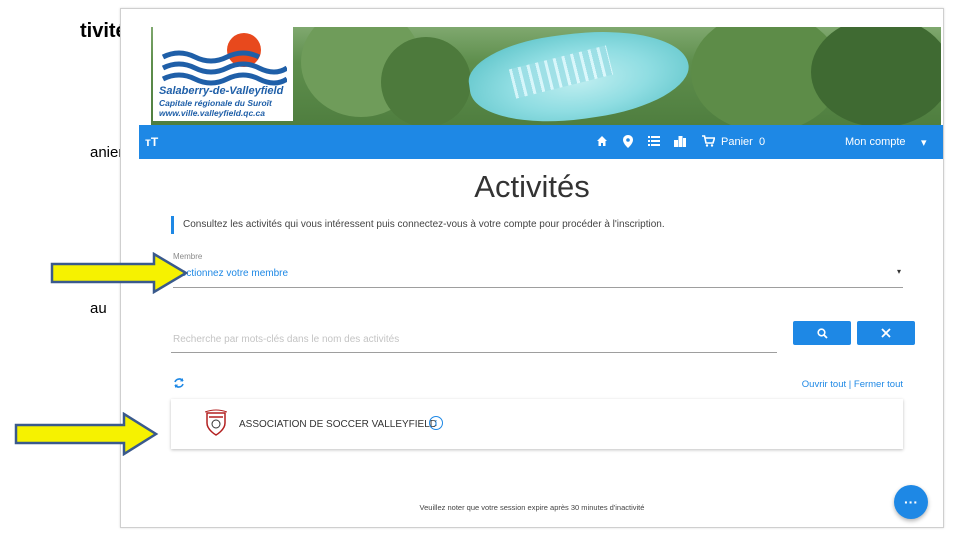 The width and height of the screenshot is (965, 533). What do you see at coordinates (216, 422) in the screenshot?
I see `soccer-club-crest-icon` at bounding box center [216, 422].